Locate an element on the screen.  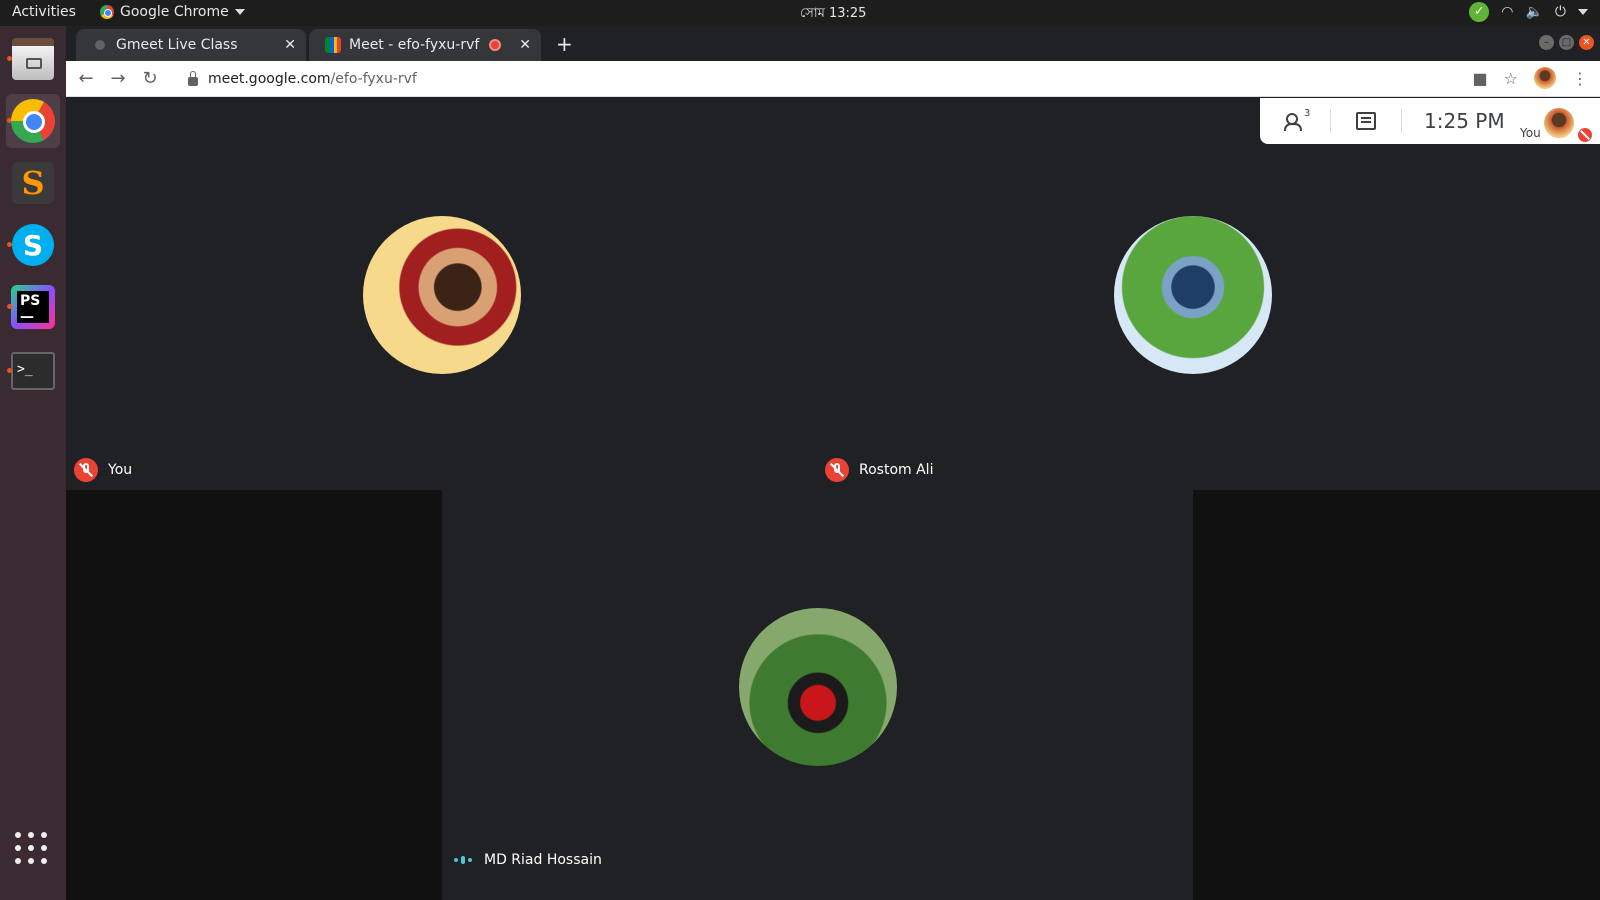
dock-item-skype: S is located at coordinates (33, 245).